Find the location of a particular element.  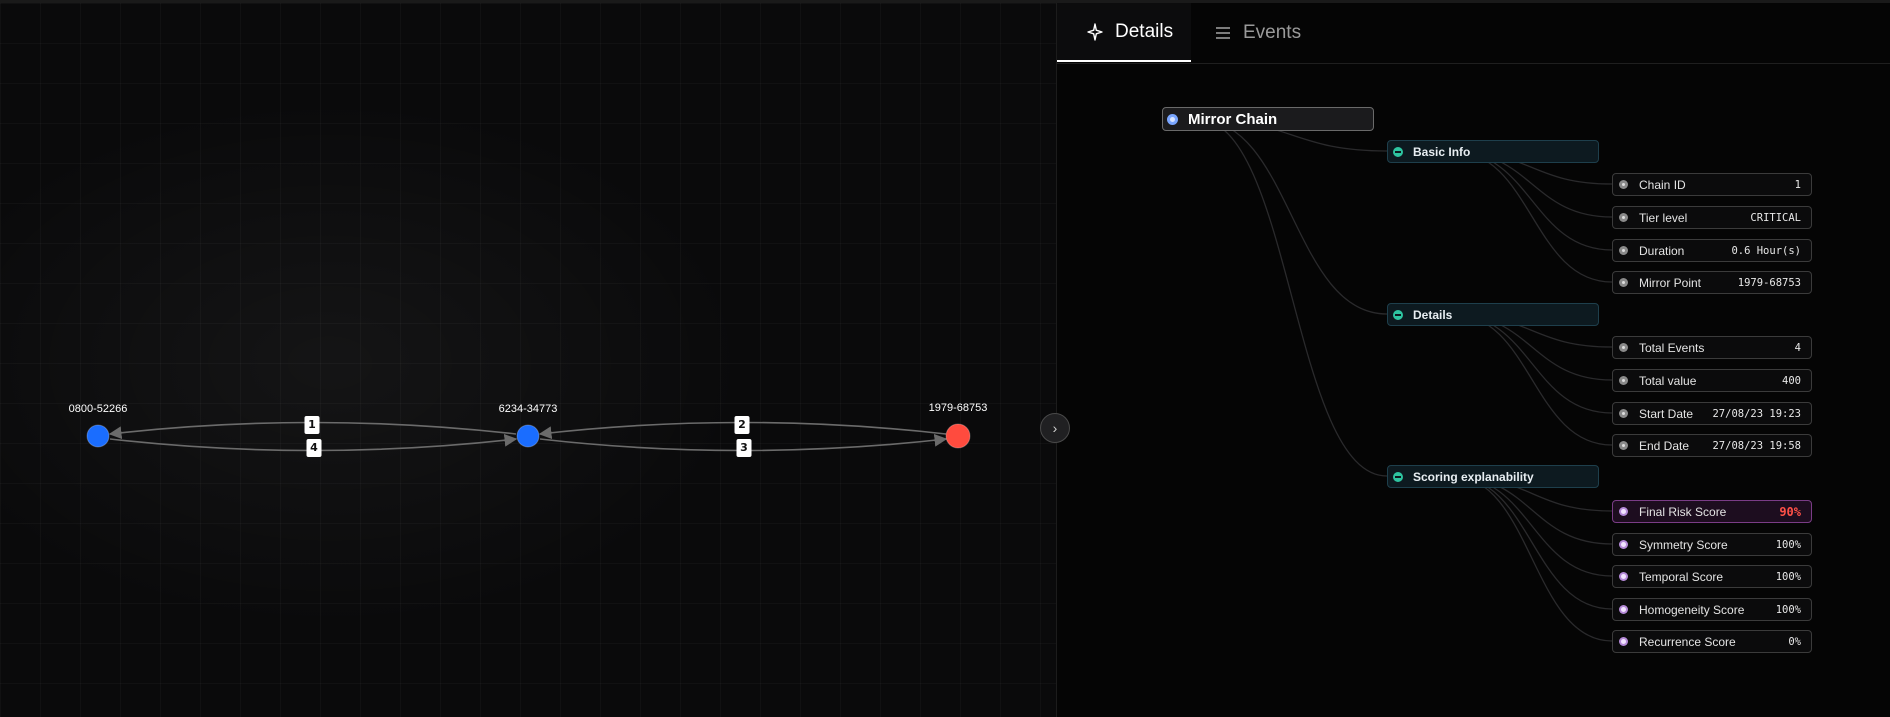

leaf-label: Start Date is located at coordinates (1666, 413).